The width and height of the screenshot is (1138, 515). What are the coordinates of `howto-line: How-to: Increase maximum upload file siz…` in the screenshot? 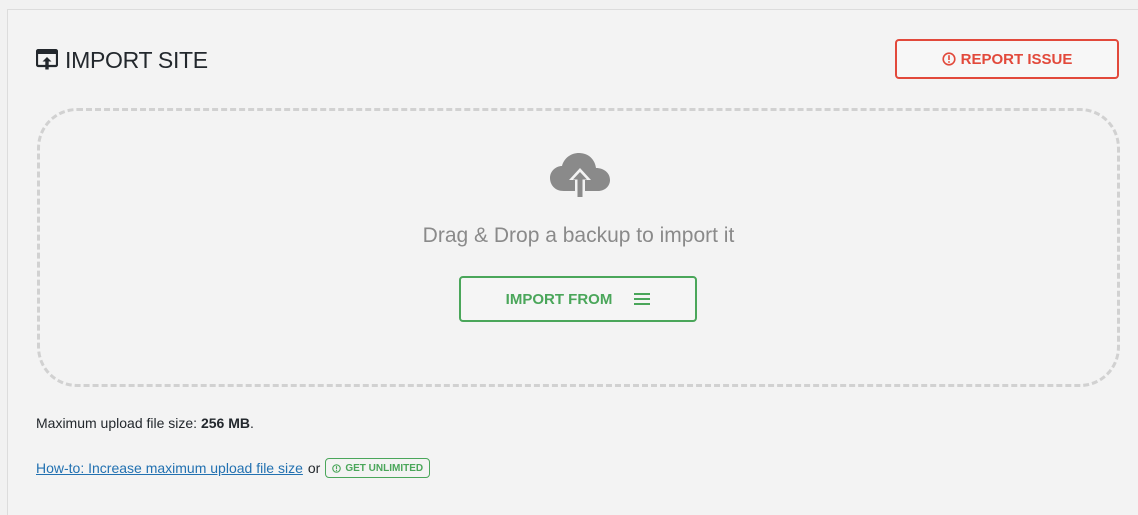 It's located at (233, 468).